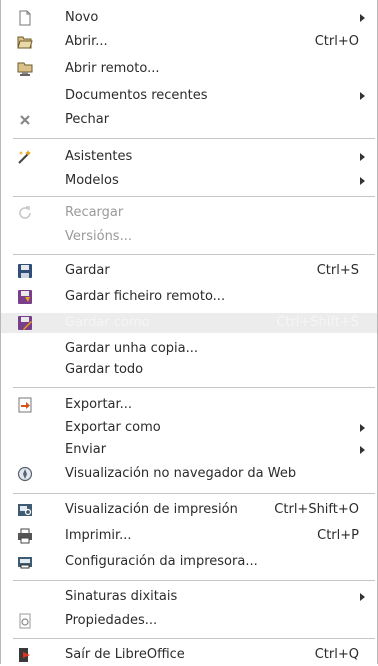 The height and width of the screenshot is (666, 378). I want to click on menu-item-print-preview: Visualización de impresión Ctrl+Shift+O, so click(189, 510).